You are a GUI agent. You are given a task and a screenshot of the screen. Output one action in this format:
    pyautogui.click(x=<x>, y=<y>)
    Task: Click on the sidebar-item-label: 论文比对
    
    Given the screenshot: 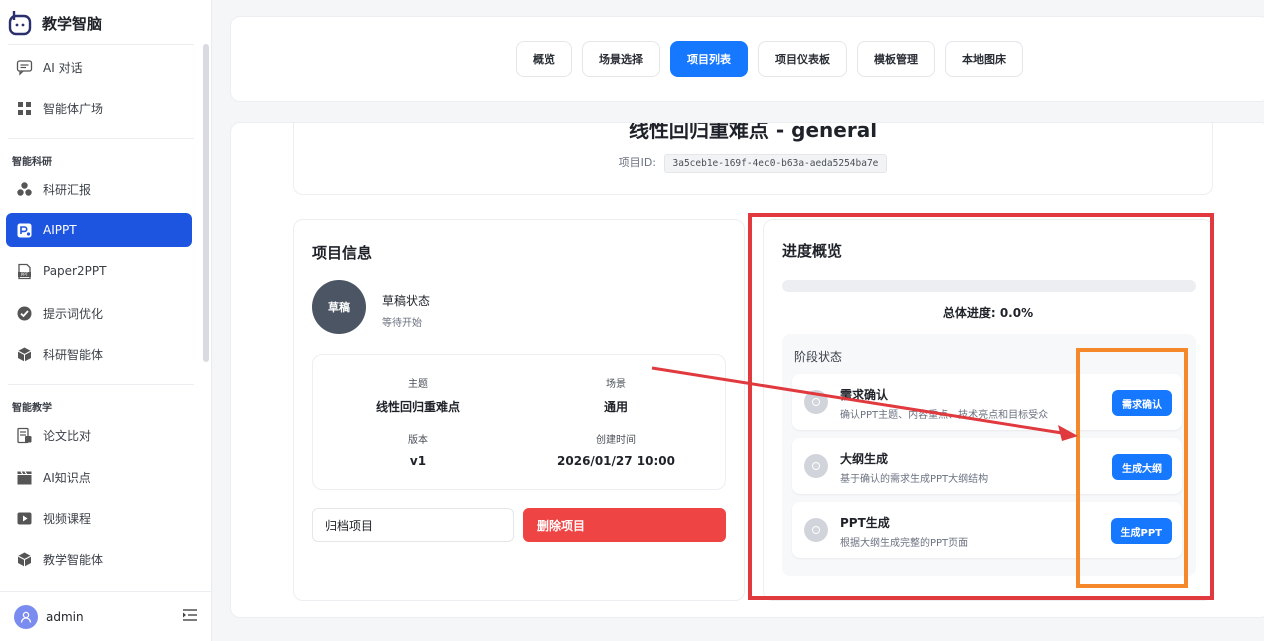 What is the action you would take?
    pyautogui.click(x=67, y=435)
    